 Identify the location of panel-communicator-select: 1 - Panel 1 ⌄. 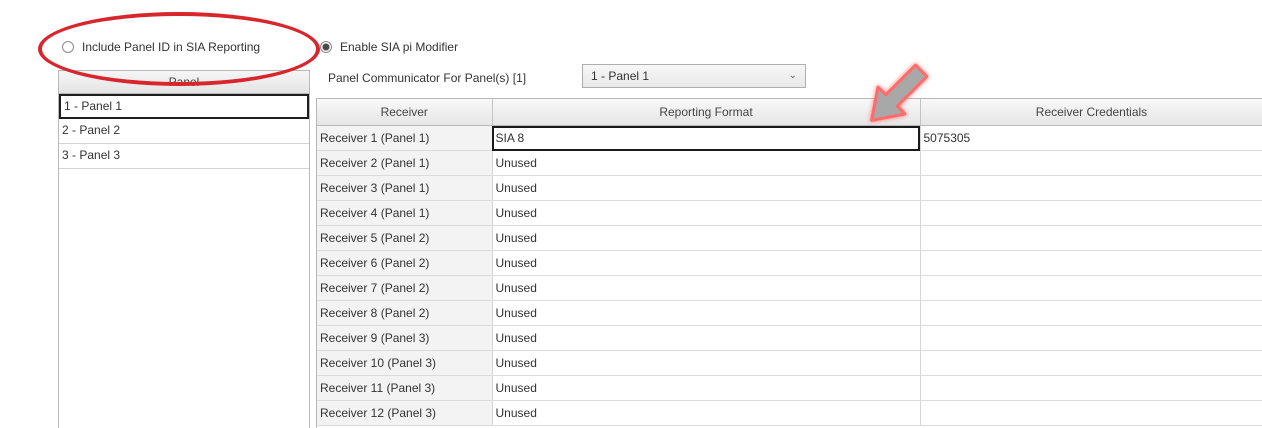
(694, 76).